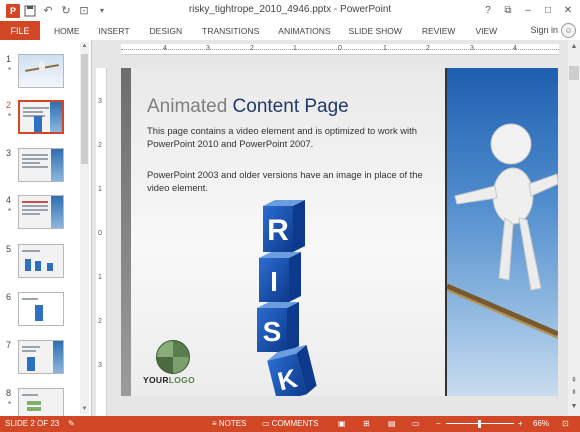 This screenshot has width=580, height=432. I want to click on tab-view: VIEW, so click(486, 30).